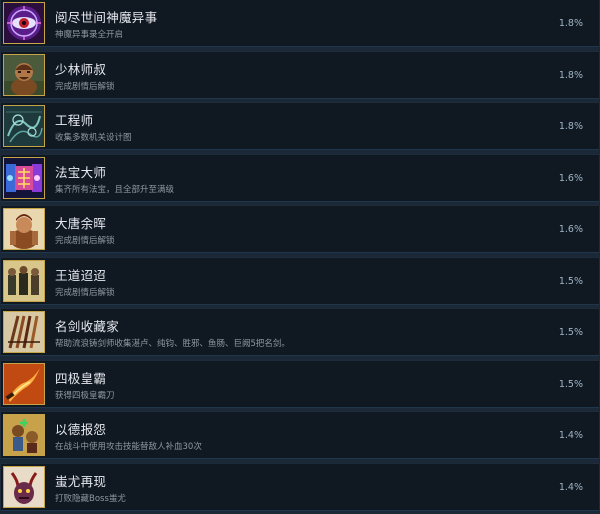 The width and height of the screenshot is (600, 514). Describe the element at coordinates (24, 177) in the screenshot. I see `magic-treasure-icon` at that location.